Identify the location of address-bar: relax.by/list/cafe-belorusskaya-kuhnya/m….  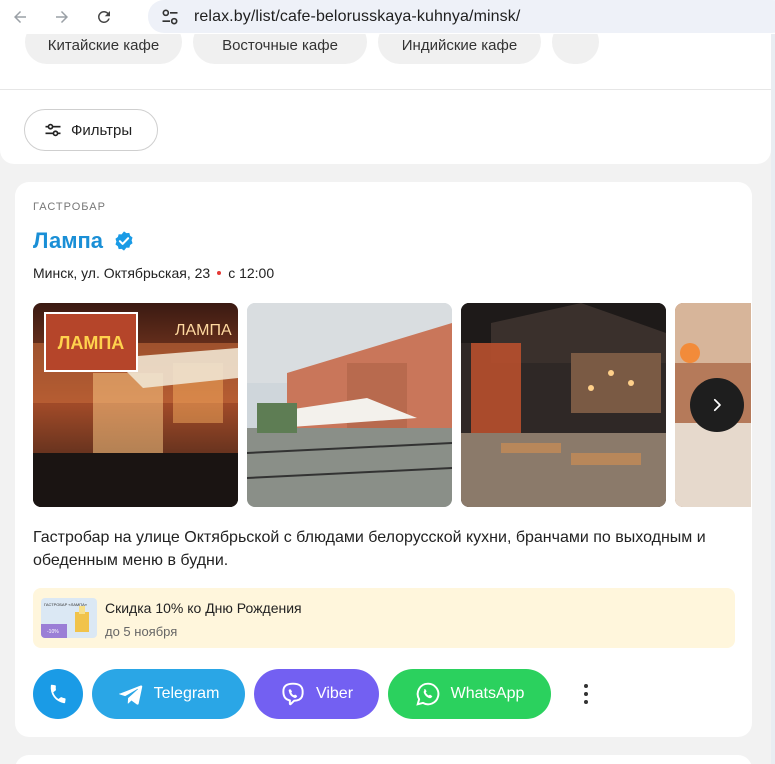
(461, 16).